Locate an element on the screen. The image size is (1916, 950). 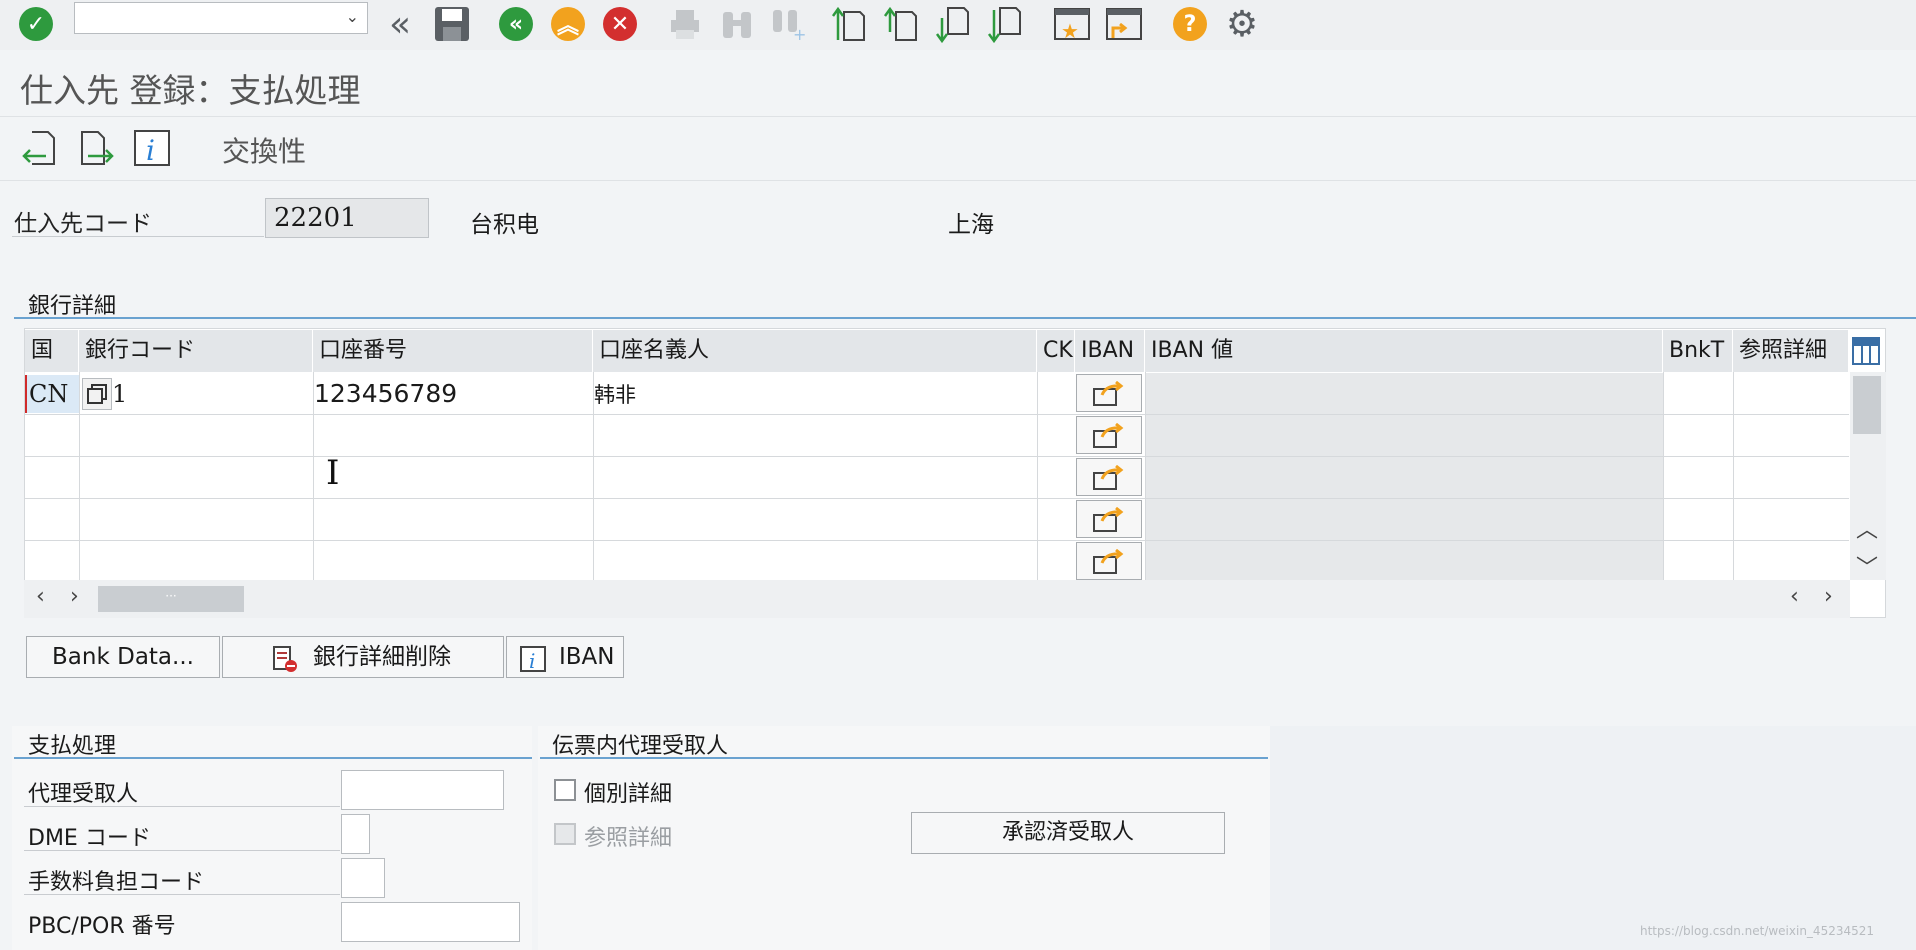
info-icon: i is located at coordinates (152, 148).